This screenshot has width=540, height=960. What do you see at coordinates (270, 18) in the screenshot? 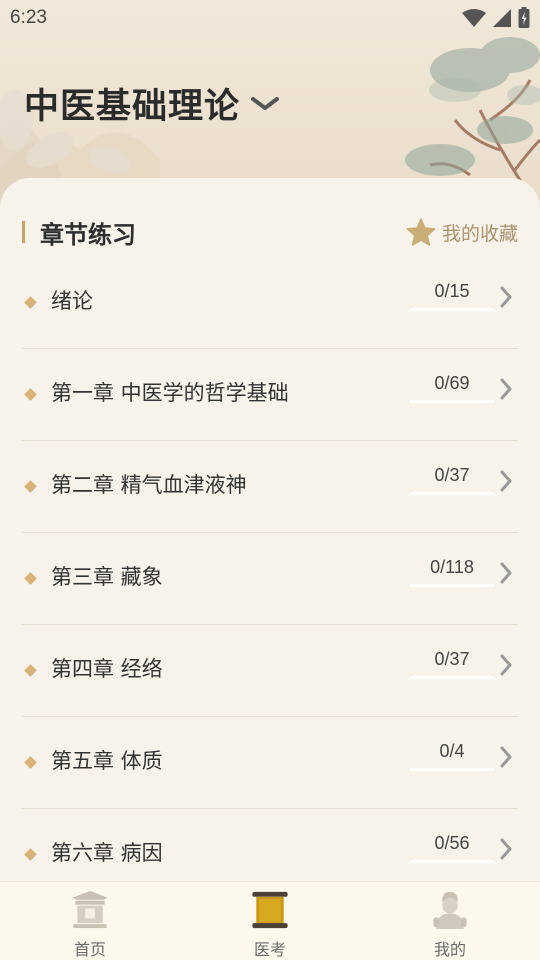
I see `status-bar: 6:23` at bounding box center [270, 18].